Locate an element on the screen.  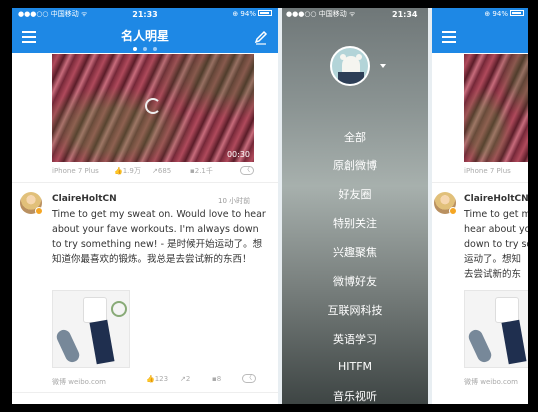
compose-pencil-icon is located at coordinates (261, 37).